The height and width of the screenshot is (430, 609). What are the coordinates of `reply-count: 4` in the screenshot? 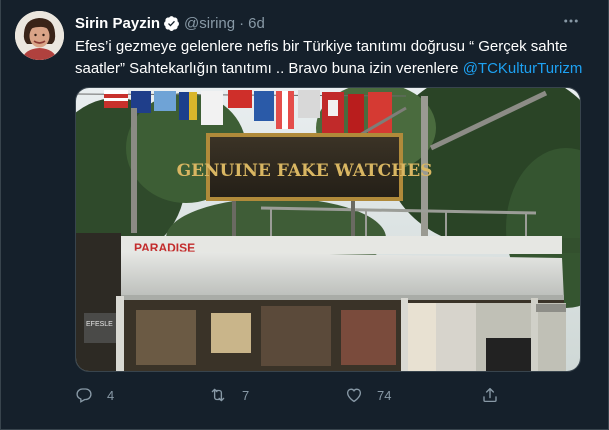 It's located at (111, 395).